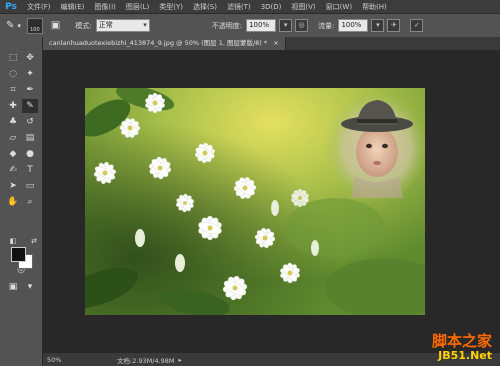  I want to click on watermark-line2: JB51.Net, so click(465, 355).